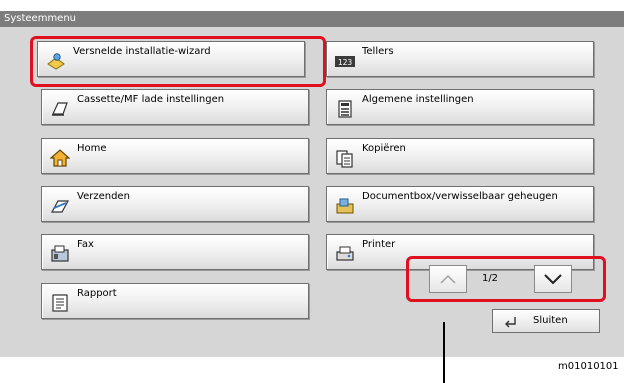 This screenshot has height=383, width=624. I want to click on common-settings-button: Algemene instellingen, so click(460, 107).